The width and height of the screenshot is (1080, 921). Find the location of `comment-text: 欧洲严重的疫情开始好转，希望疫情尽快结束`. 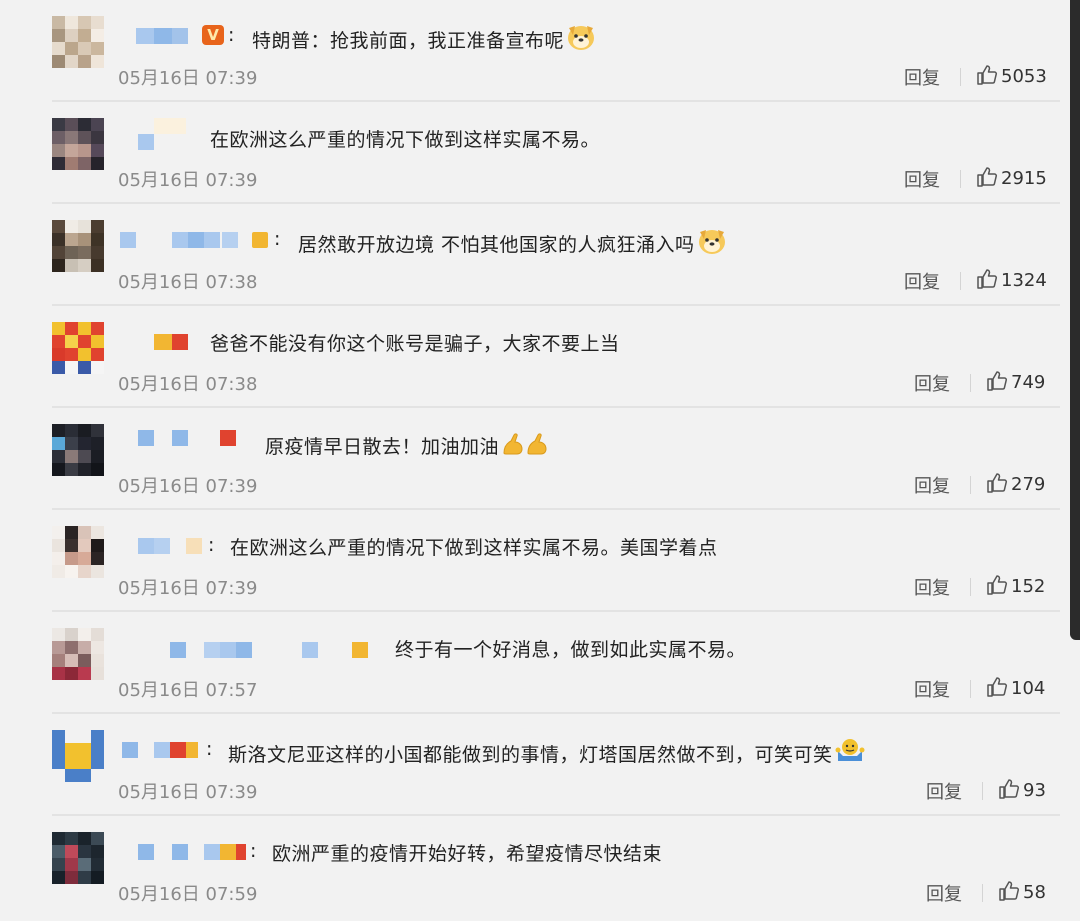

comment-text: 欧洲严重的疫情开始好转，希望疫情尽快结束 is located at coordinates (467, 854).